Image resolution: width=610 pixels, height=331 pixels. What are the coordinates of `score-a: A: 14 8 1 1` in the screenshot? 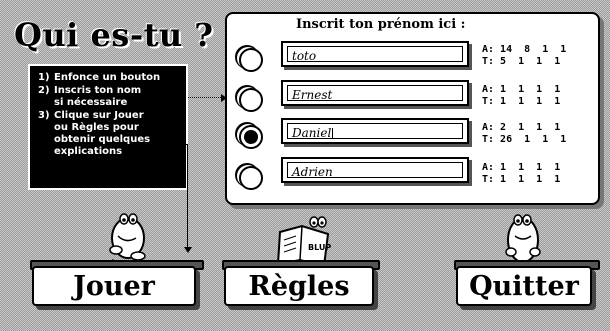 It's located at (524, 49).